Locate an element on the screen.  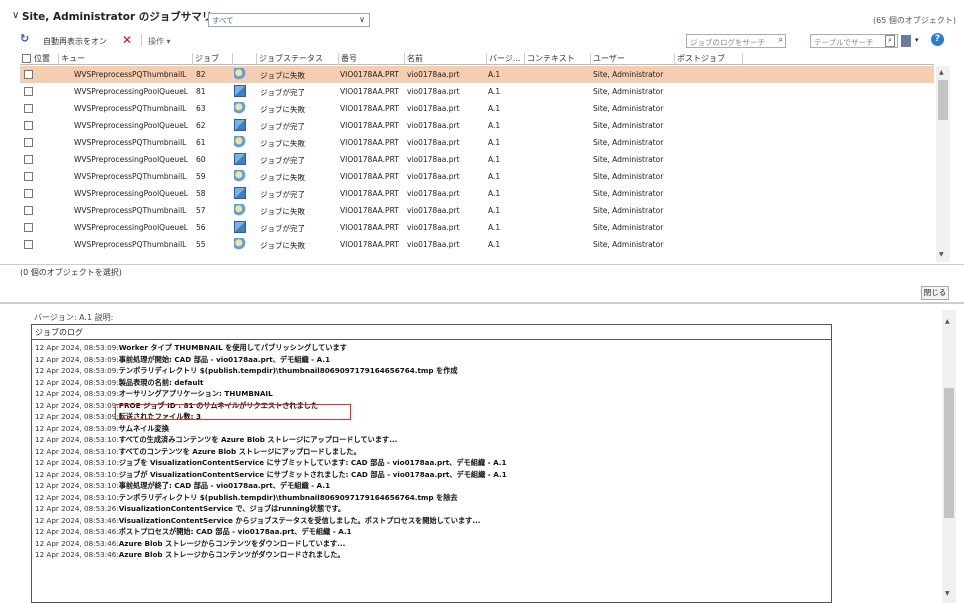
column-header: 番号 is located at coordinates (371, 59).